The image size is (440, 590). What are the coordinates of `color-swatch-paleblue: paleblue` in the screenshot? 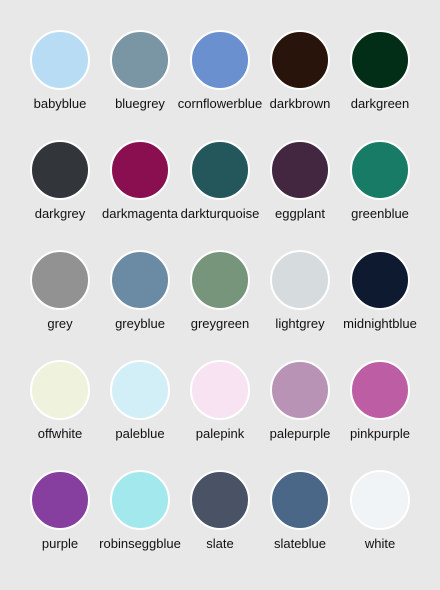 It's located at (140, 415).